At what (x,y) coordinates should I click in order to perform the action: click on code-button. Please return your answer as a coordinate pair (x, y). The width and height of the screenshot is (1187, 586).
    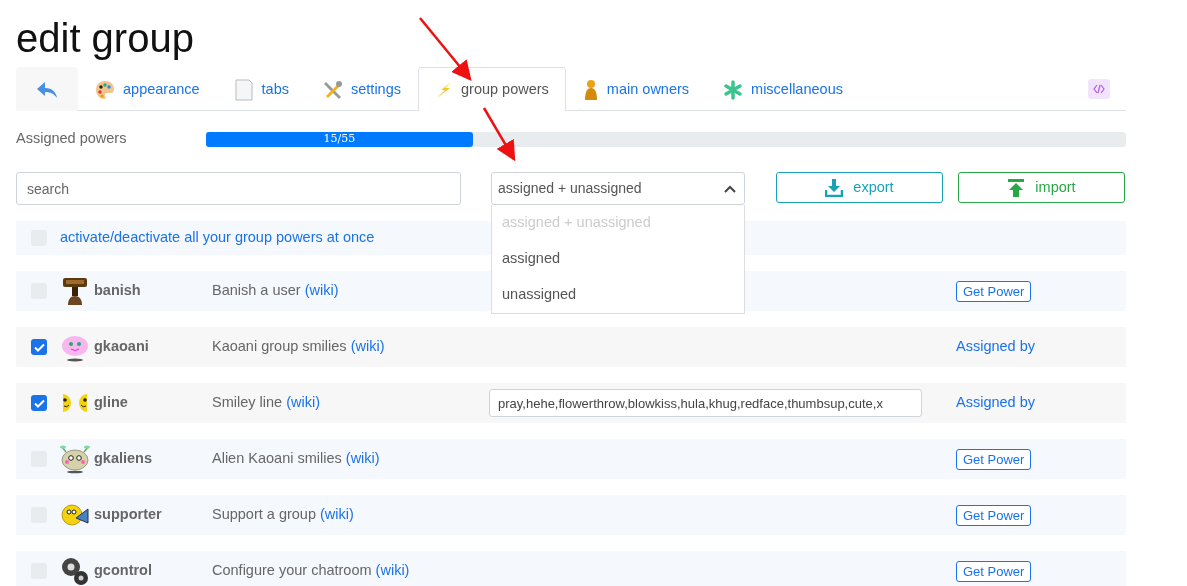
    Looking at the image, I should click on (1099, 88).